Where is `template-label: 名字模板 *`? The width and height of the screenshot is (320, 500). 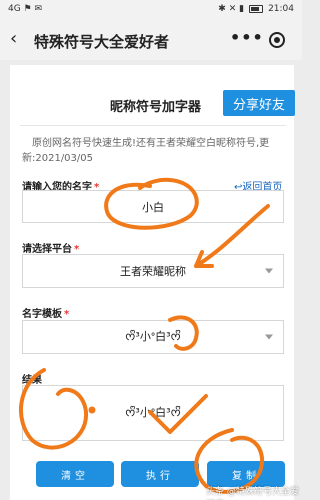 template-label: 名字模板 * is located at coordinates (45, 312).